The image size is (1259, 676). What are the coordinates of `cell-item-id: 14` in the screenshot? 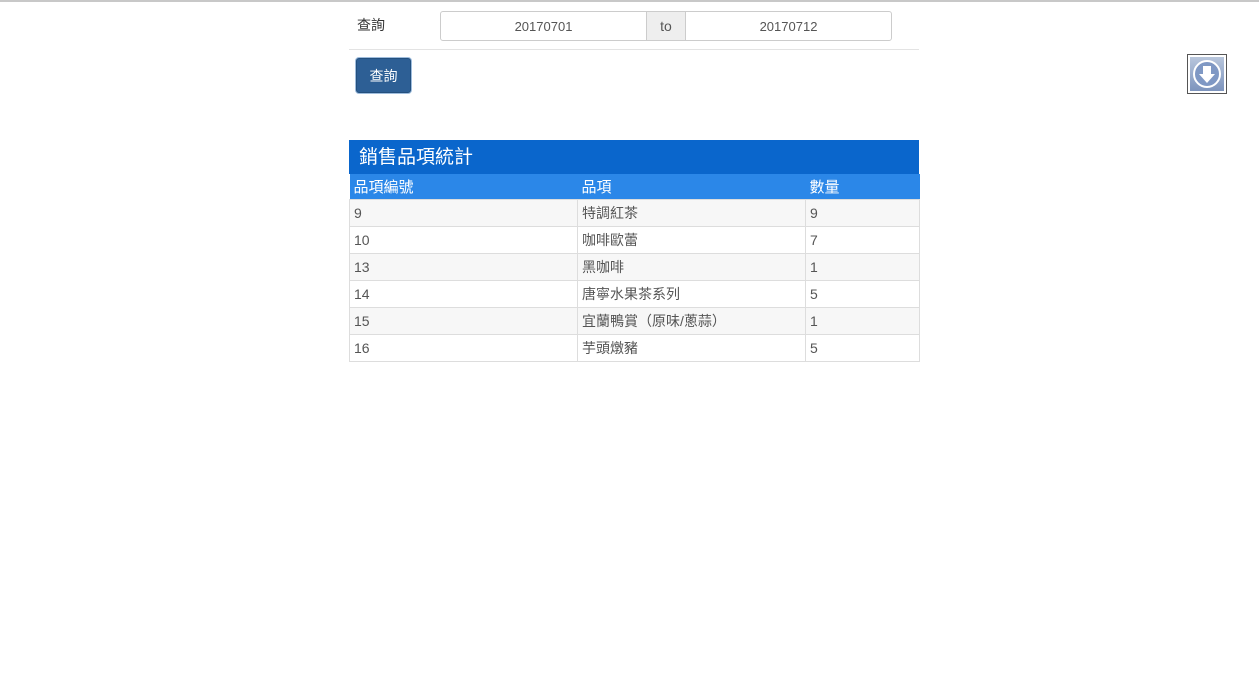 It's located at (463, 294).